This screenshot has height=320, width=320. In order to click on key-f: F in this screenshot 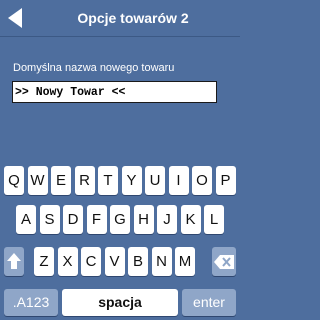, I will do `click(96, 219)`.